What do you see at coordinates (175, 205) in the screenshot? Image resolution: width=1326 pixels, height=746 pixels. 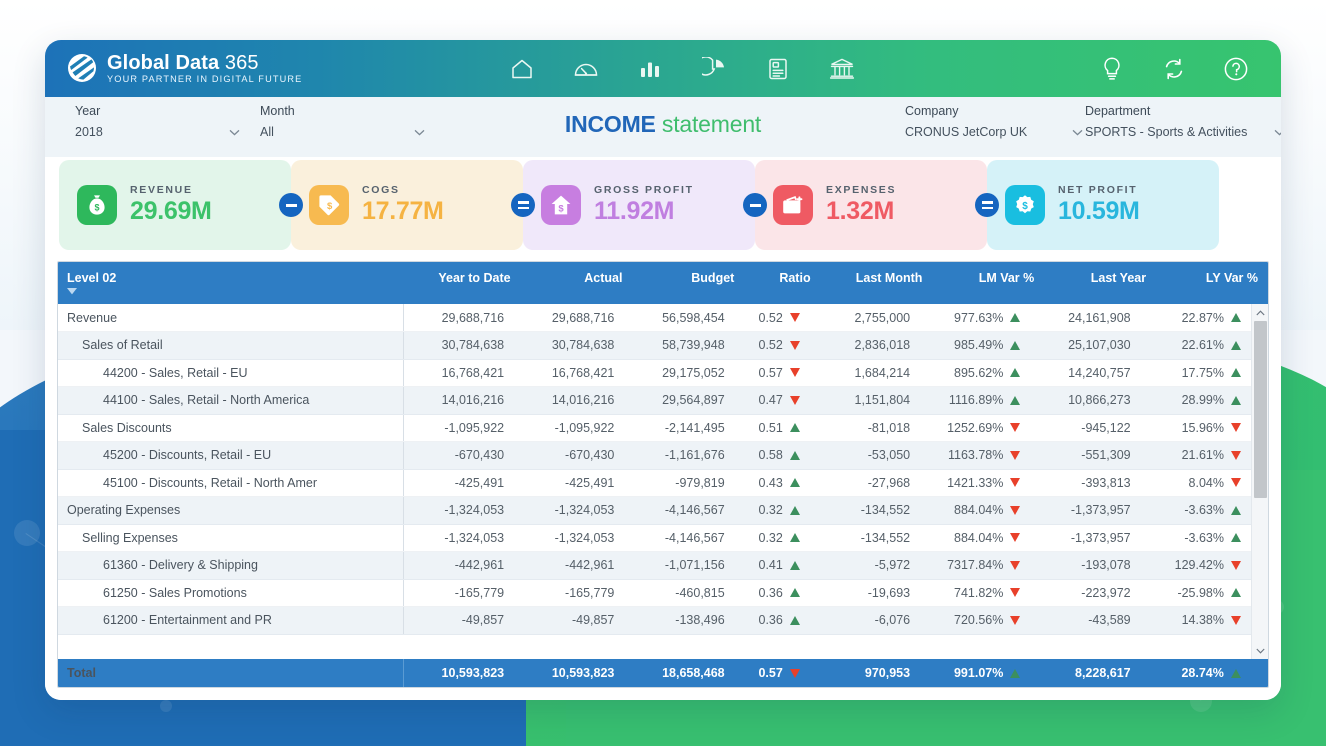 I see `kpi-card-revenue: $ REVENUE 29.69M` at bounding box center [175, 205].